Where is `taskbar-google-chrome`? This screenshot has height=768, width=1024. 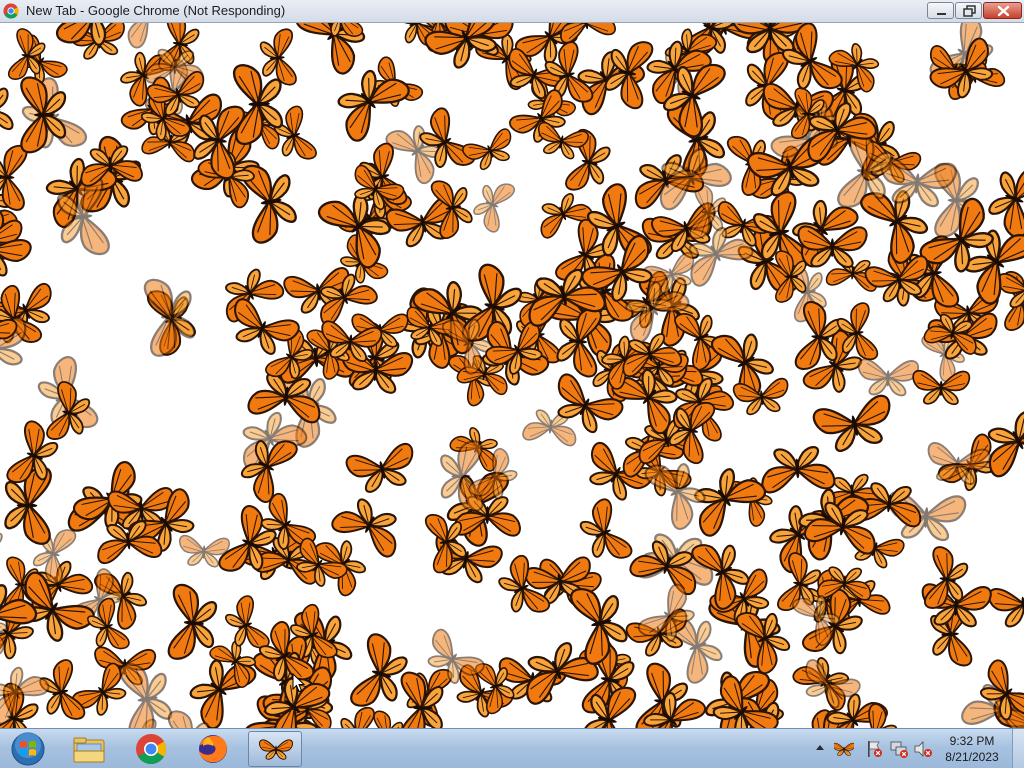
taskbar-google-chrome is located at coordinates (151, 749).